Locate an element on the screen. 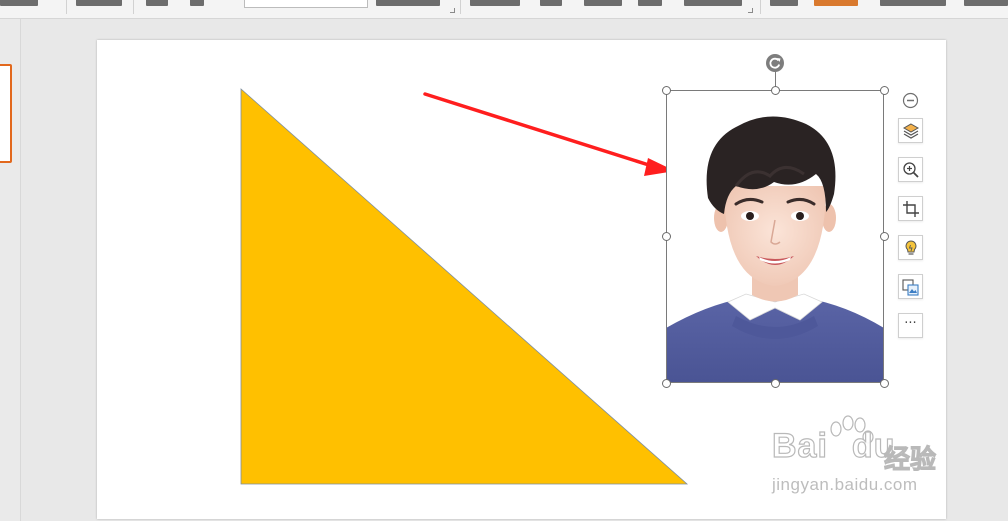 This screenshot has width=1008, height=521. zoom-in-icon is located at coordinates (911, 170).